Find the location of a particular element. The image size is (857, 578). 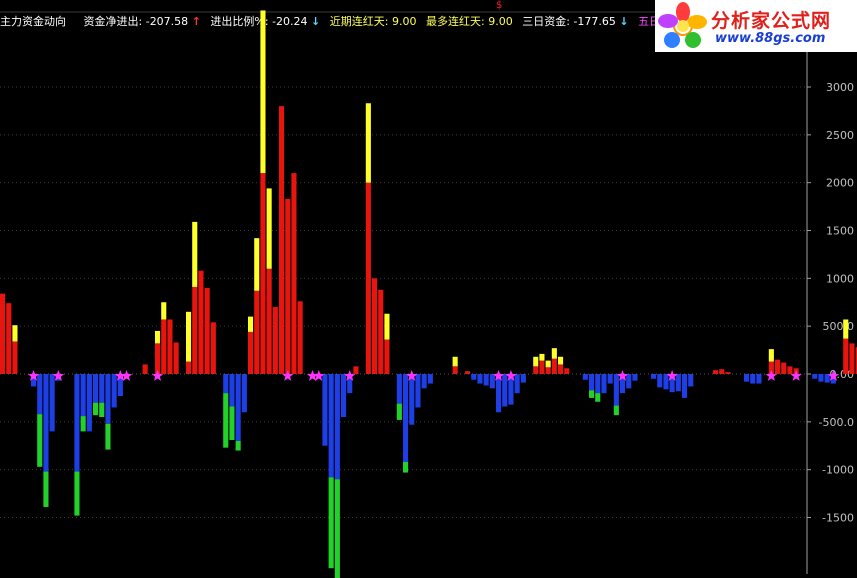

y-tick-label: 1000 is located at coordinates (840, 278).